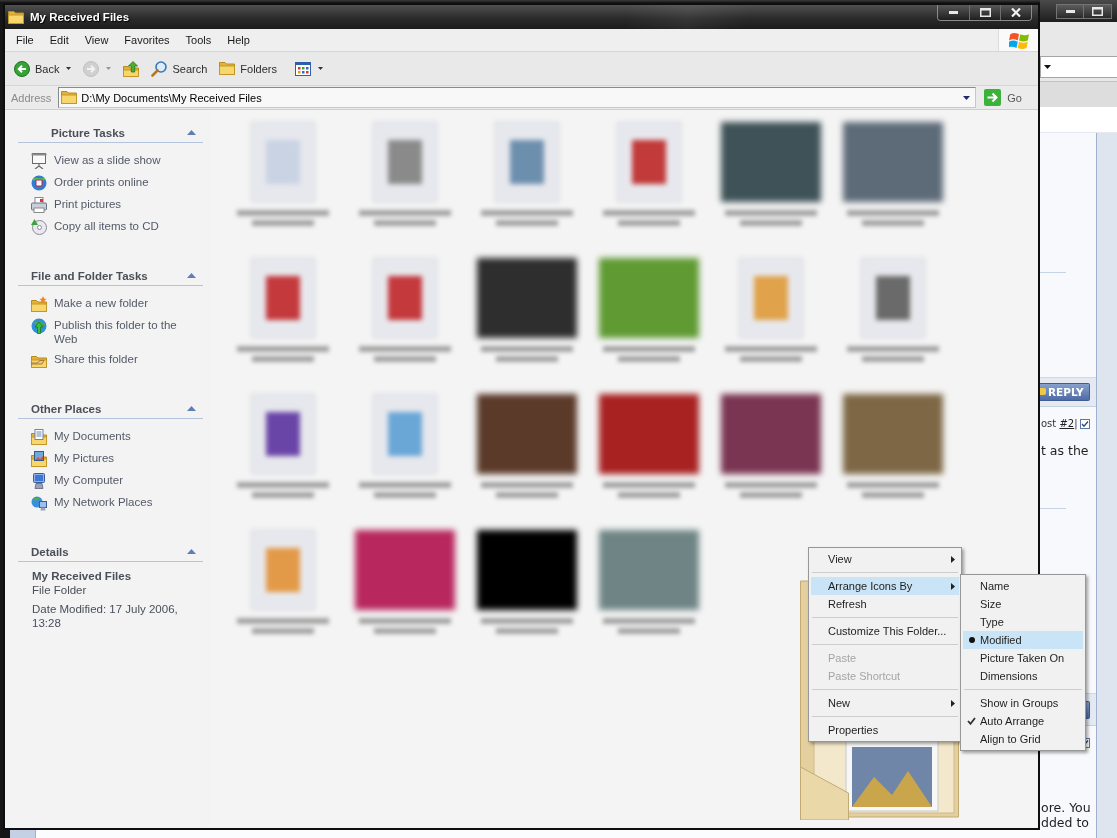 The image size is (1117, 838). I want to click on modified-date: Date Modified: 17 July 2006, 13:28, so click(105, 616).